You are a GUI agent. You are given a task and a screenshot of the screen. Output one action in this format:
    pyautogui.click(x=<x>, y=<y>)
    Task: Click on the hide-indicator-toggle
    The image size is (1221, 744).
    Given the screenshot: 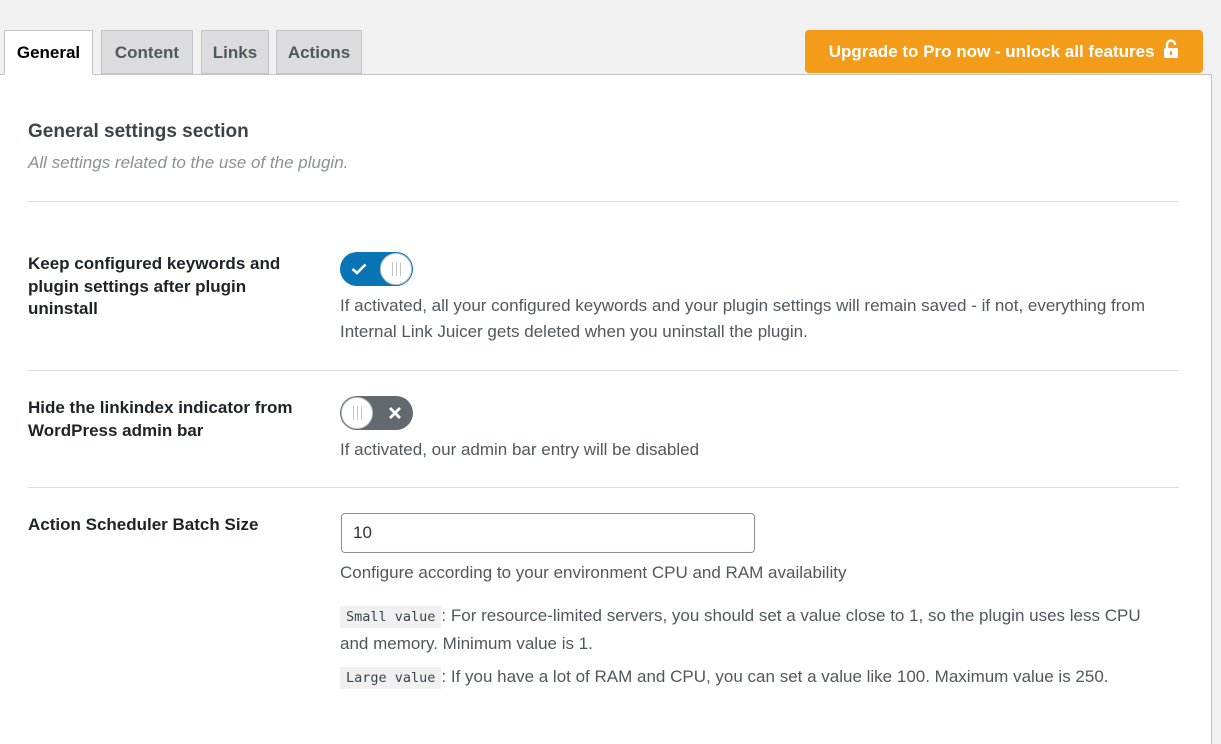 What is the action you would take?
    pyautogui.click(x=376, y=413)
    